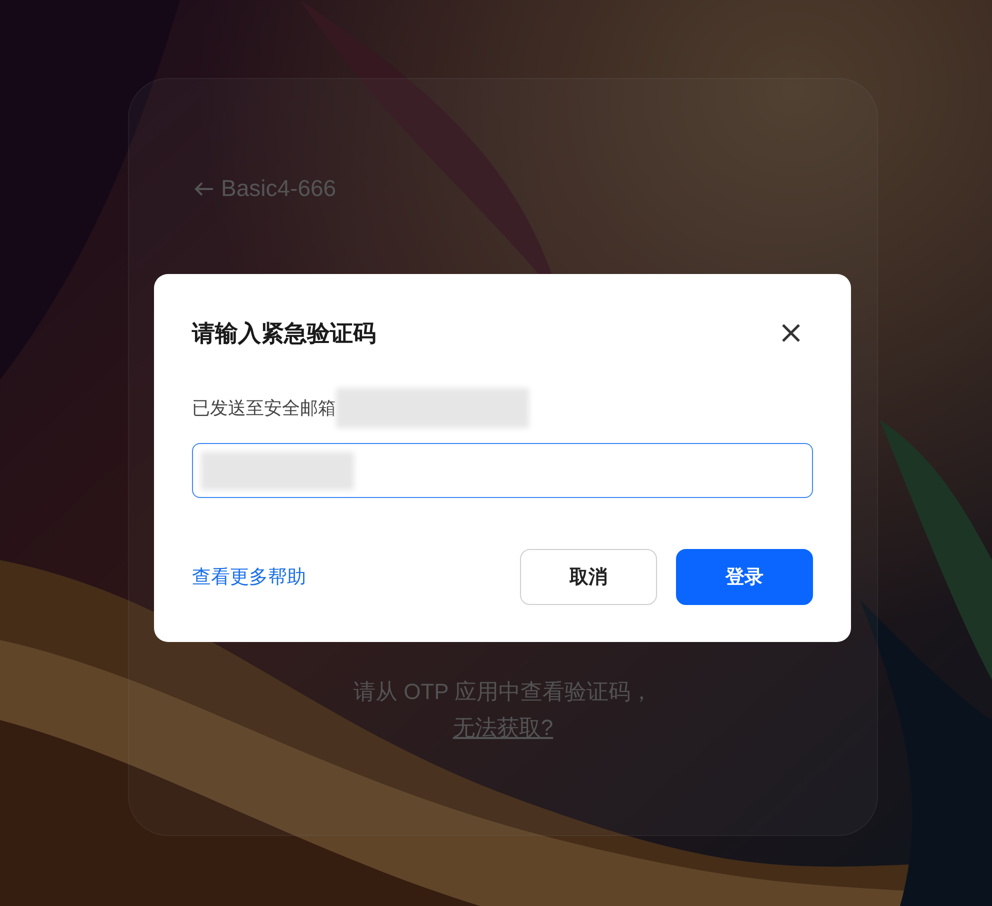 This screenshot has width=992, height=906. What do you see at coordinates (249, 577) in the screenshot?
I see `help-link: 查看更多帮助` at bounding box center [249, 577].